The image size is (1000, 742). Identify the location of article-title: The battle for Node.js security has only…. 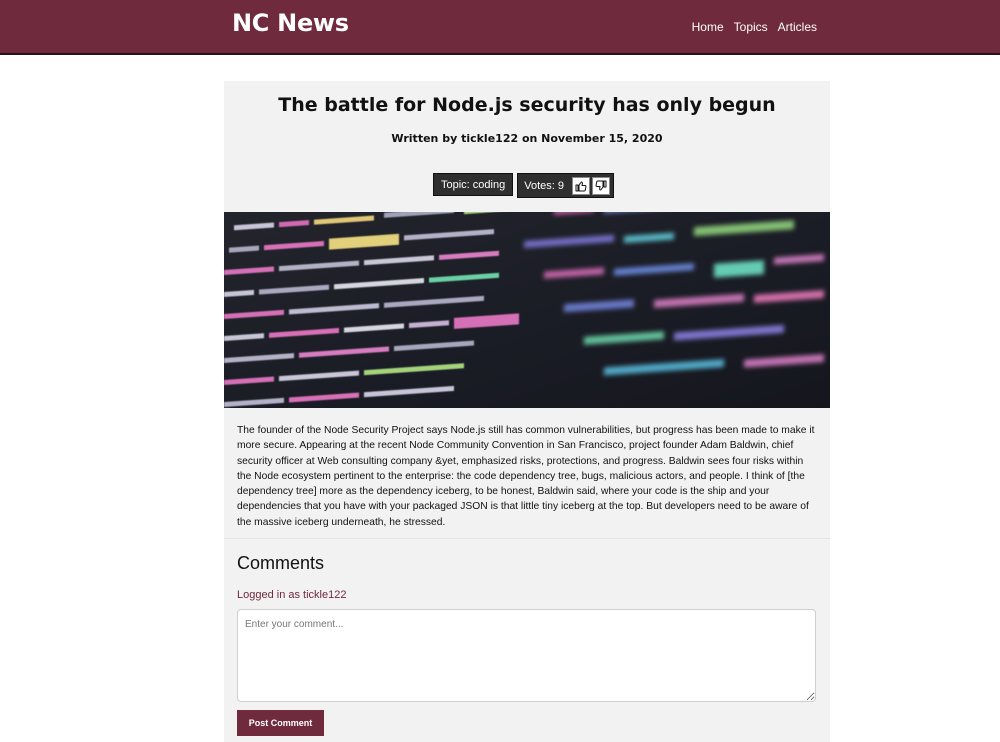
(527, 105).